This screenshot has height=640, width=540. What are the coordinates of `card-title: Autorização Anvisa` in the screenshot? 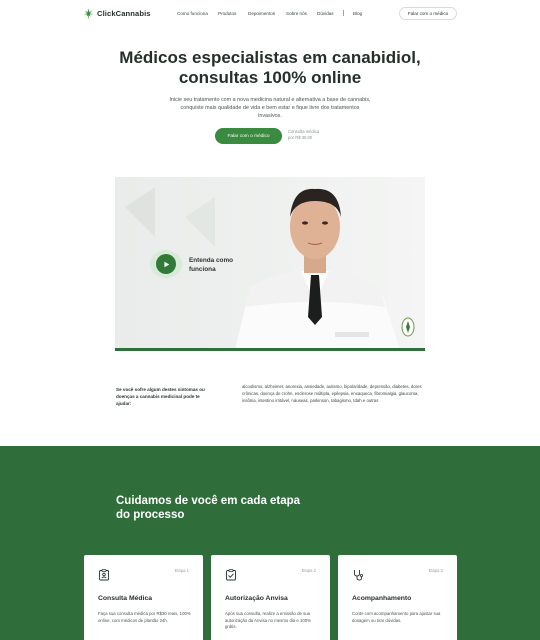 It's located at (256, 598).